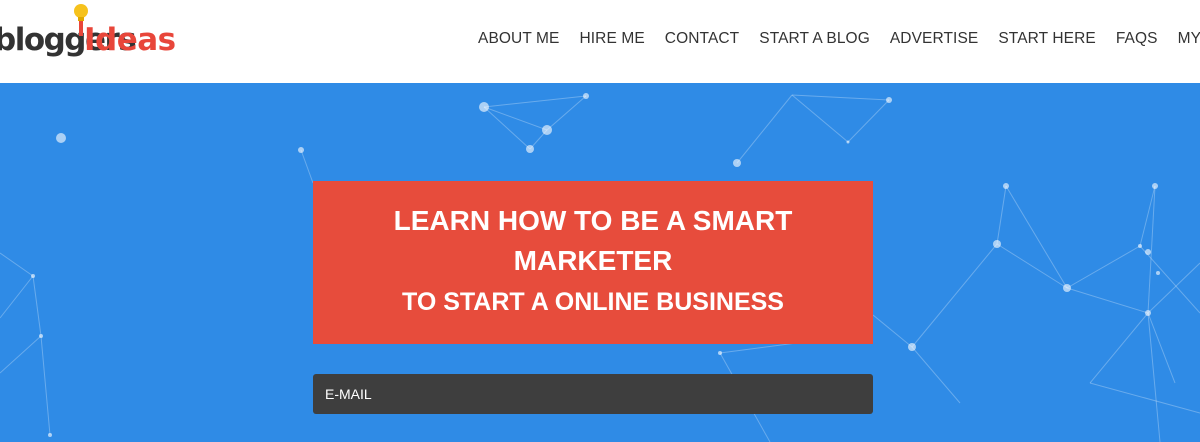  Describe the element at coordinates (1189, 39) in the screenshot. I see `nav-my-tools: MY TOOLS` at that location.